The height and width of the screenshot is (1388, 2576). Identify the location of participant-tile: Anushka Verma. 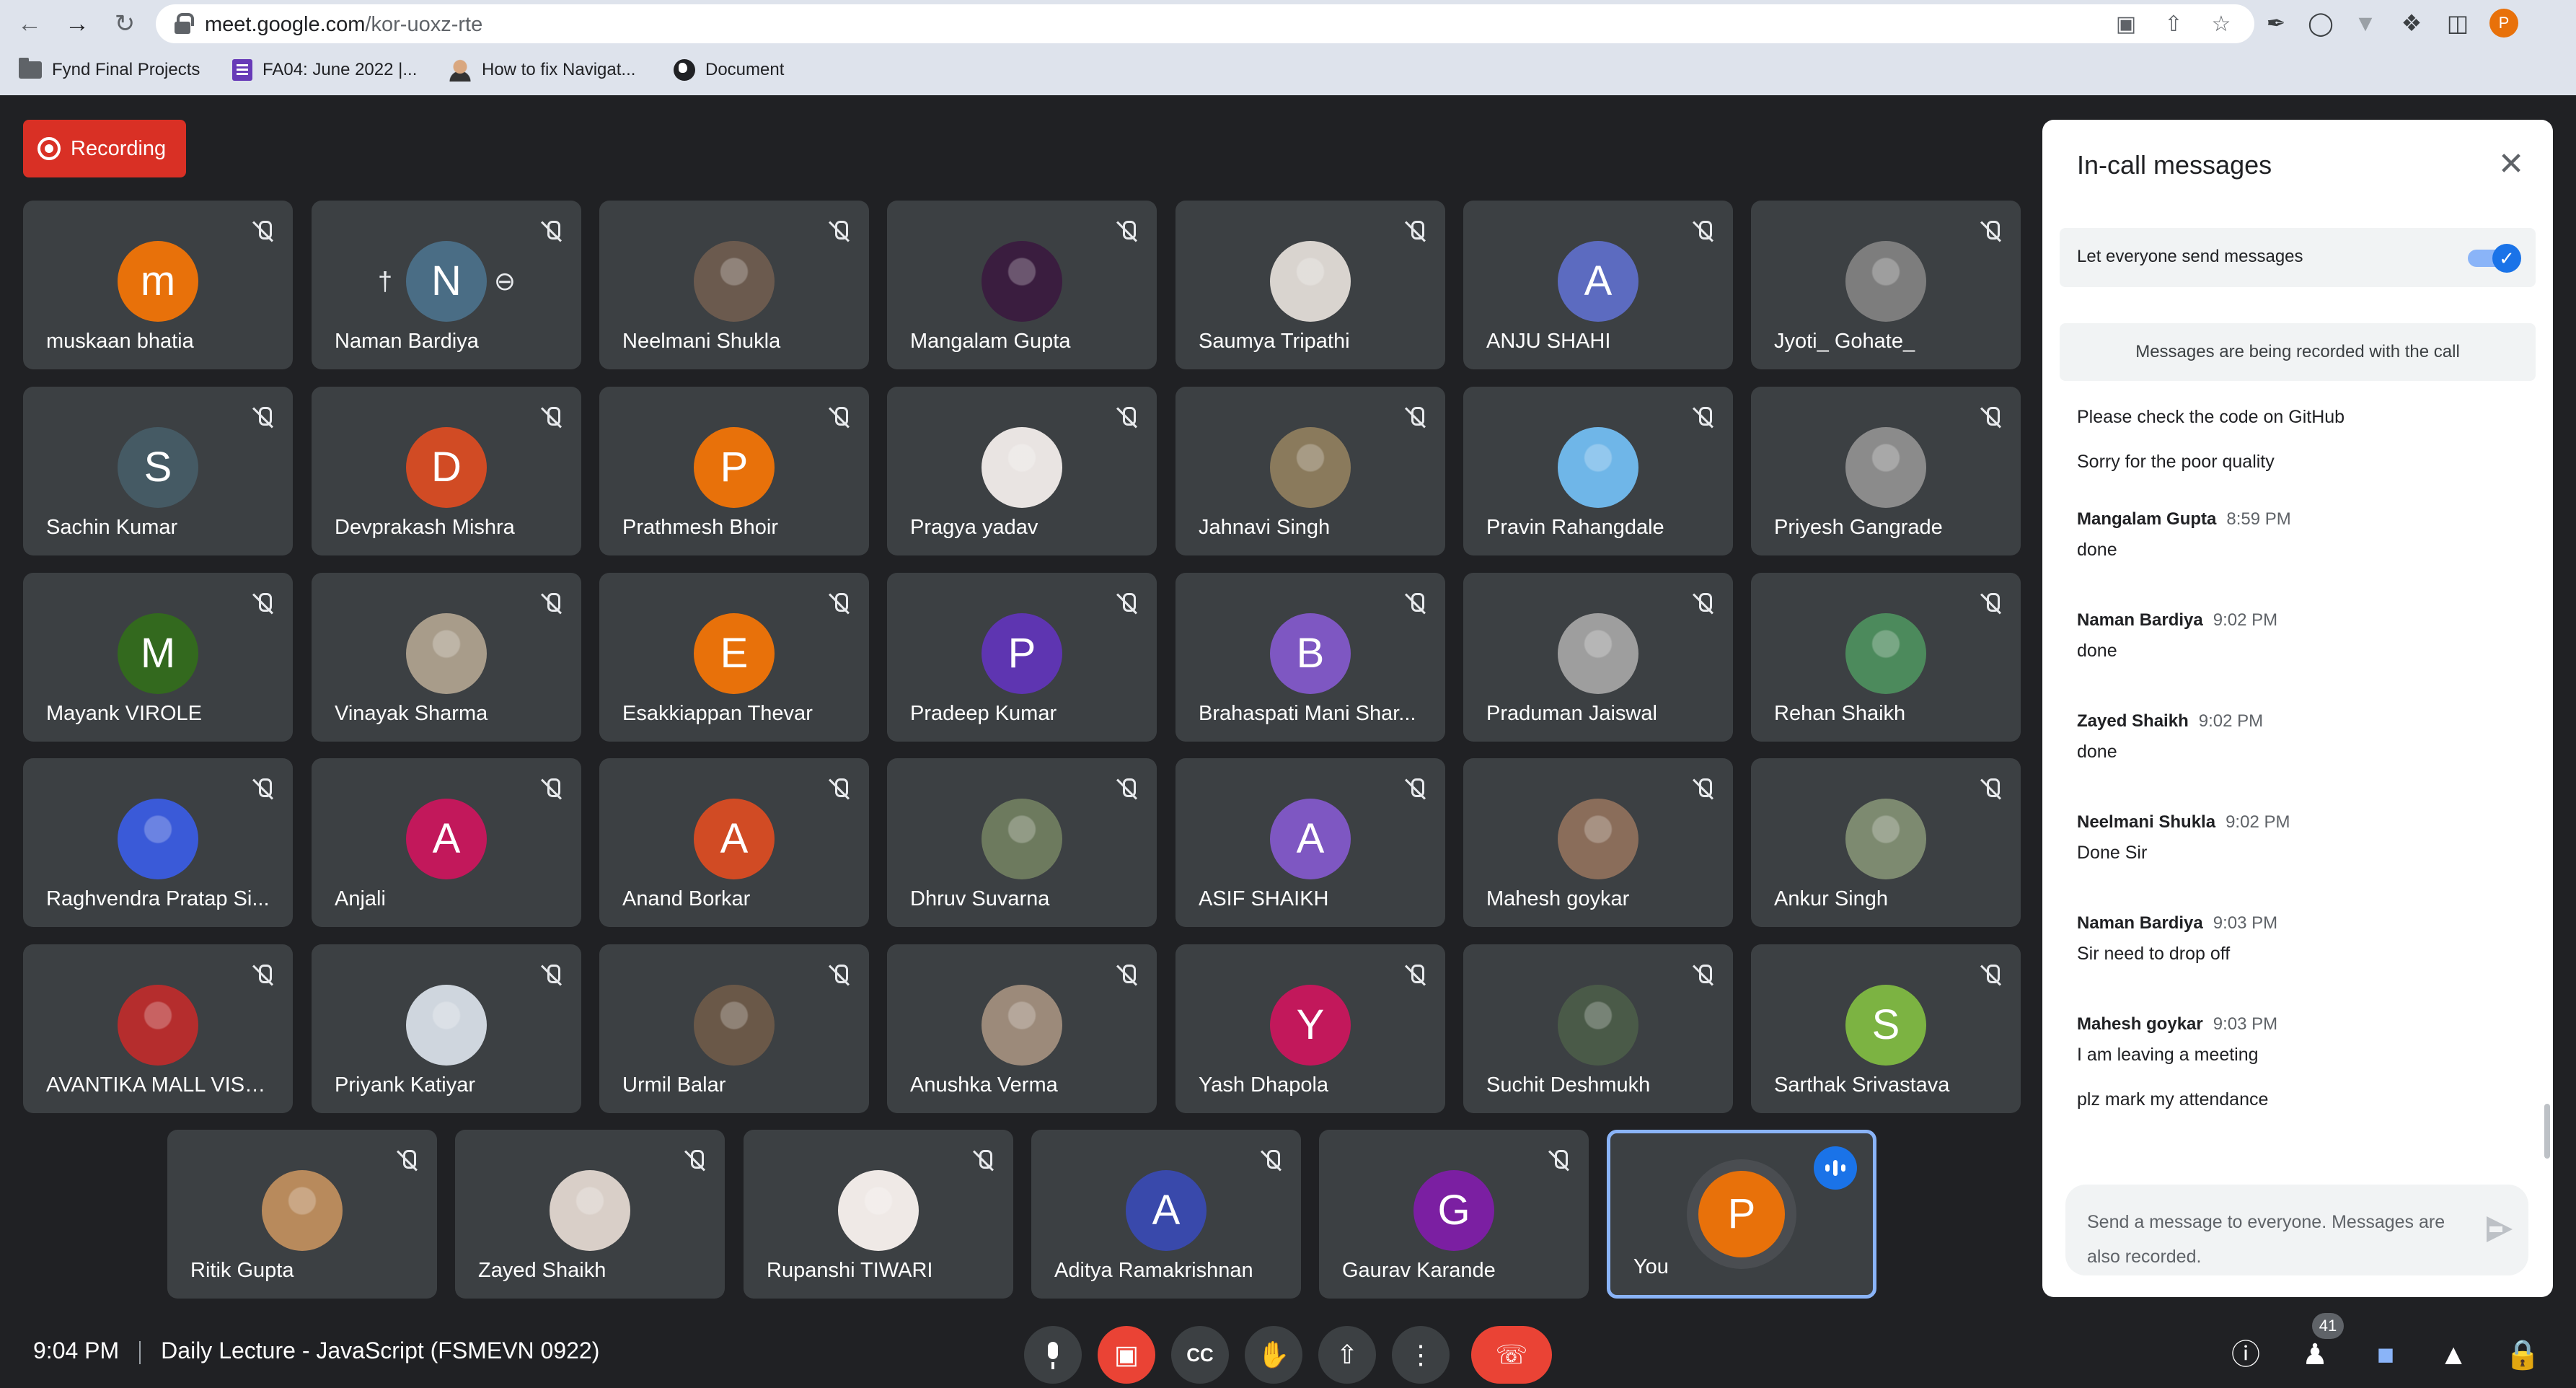
(1022, 1028).